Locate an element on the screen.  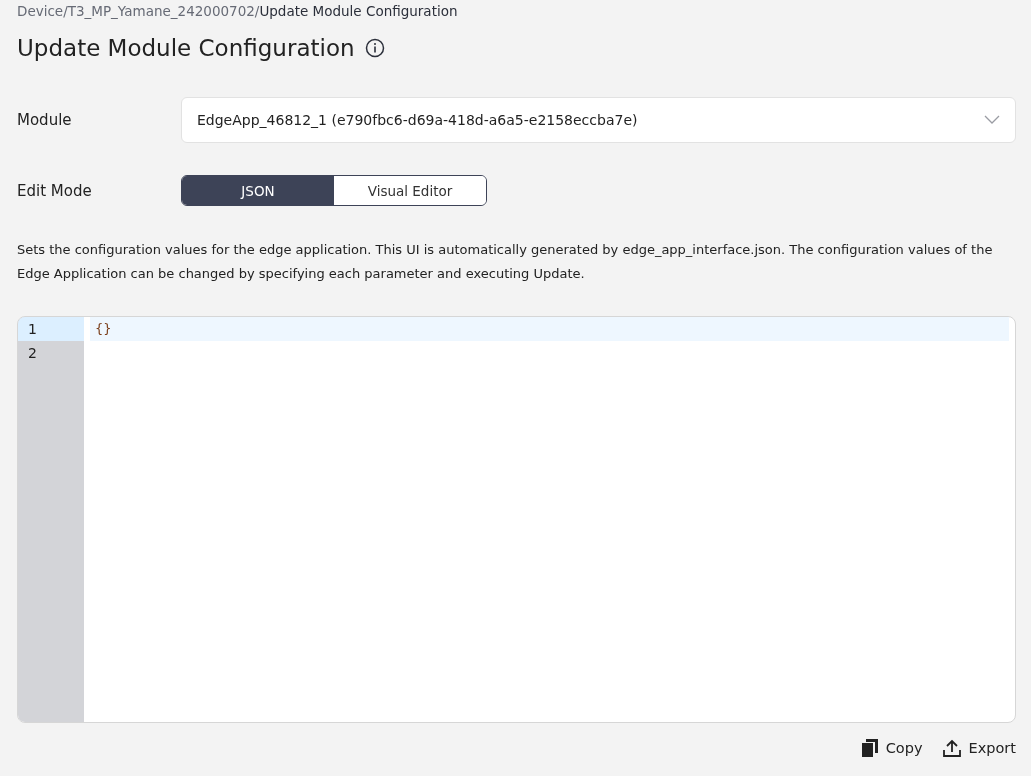
info-icon is located at coordinates (374, 48).